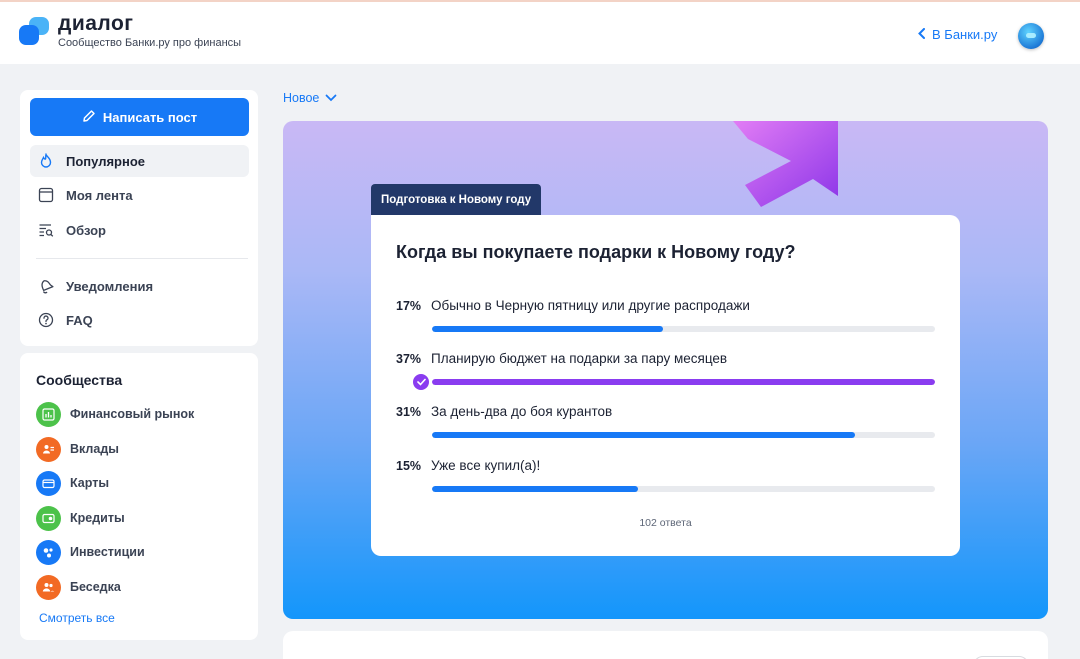  I want to click on community-label: Беседка, so click(95, 587).